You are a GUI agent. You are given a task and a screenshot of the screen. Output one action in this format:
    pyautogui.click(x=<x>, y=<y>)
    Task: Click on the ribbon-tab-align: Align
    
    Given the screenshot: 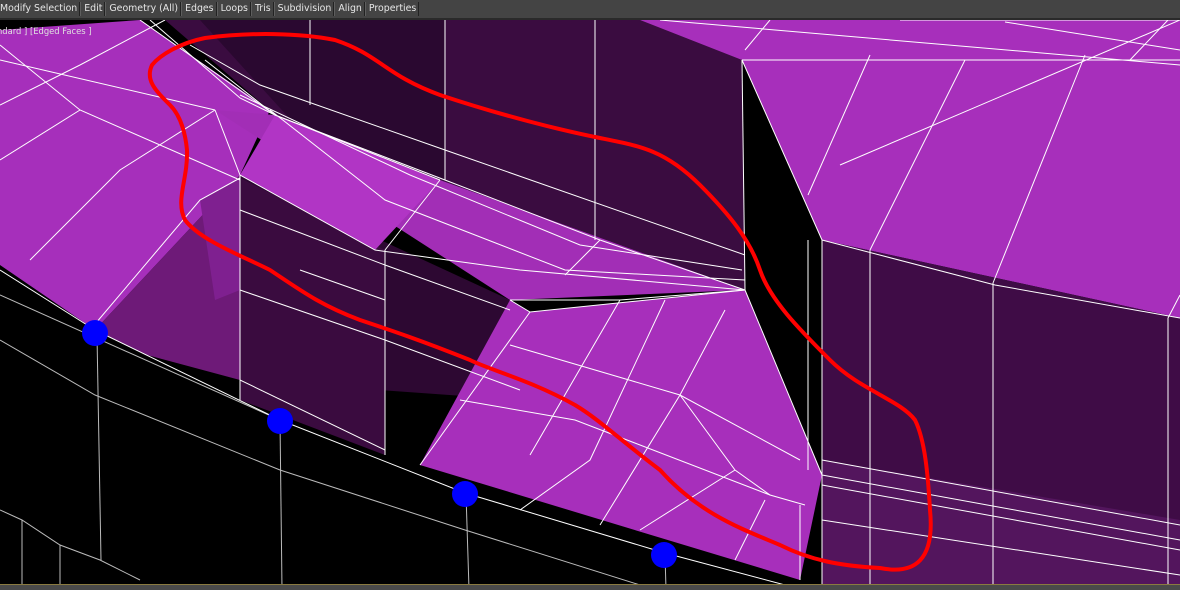 What is the action you would take?
    pyautogui.click(x=349, y=9)
    